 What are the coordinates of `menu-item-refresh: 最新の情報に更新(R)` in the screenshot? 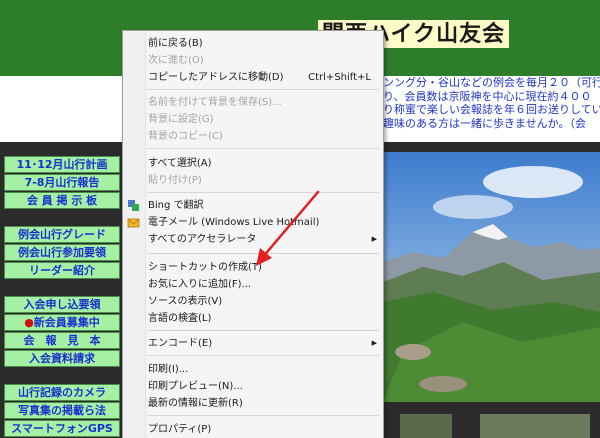 It's located at (253, 403).